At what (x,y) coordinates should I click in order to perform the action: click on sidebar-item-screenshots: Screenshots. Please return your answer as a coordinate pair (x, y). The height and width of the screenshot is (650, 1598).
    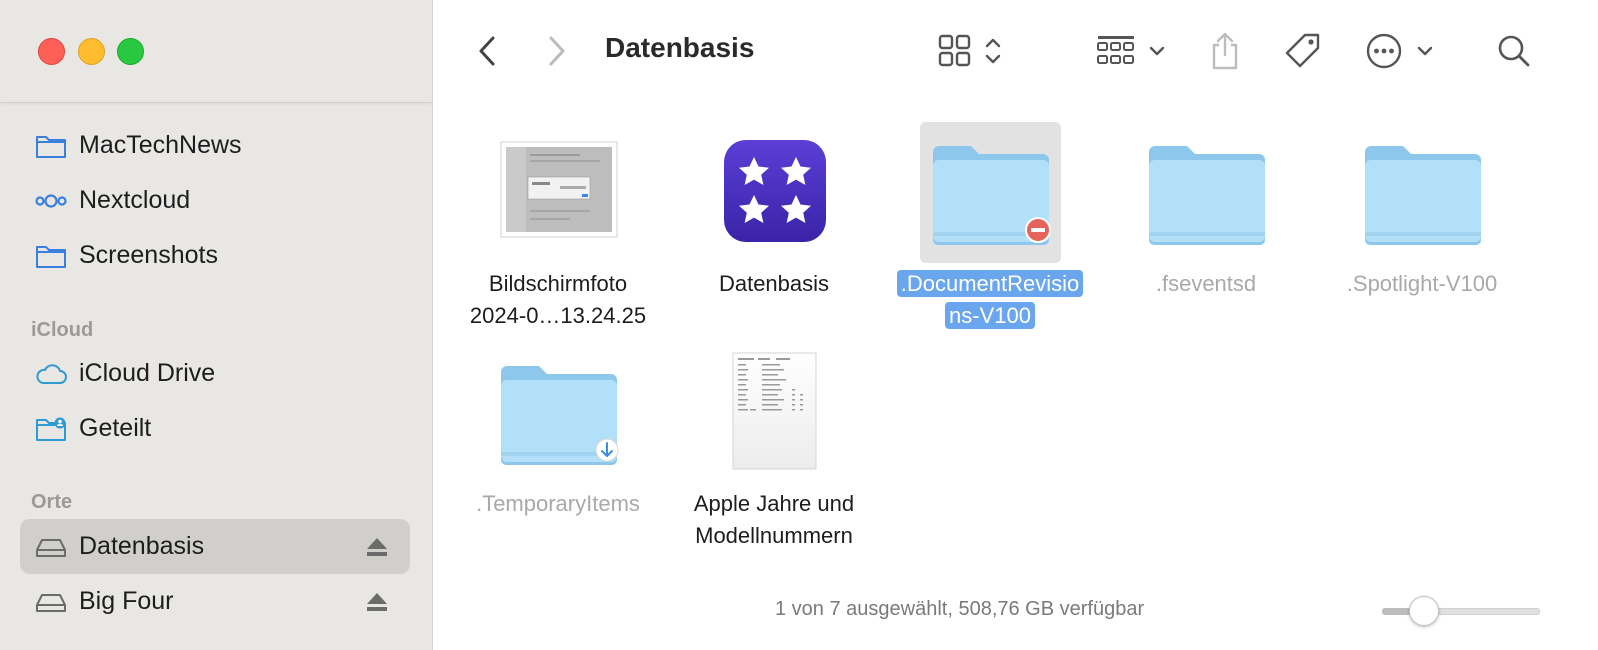
    Looking at the image, I should click on (215, 255).